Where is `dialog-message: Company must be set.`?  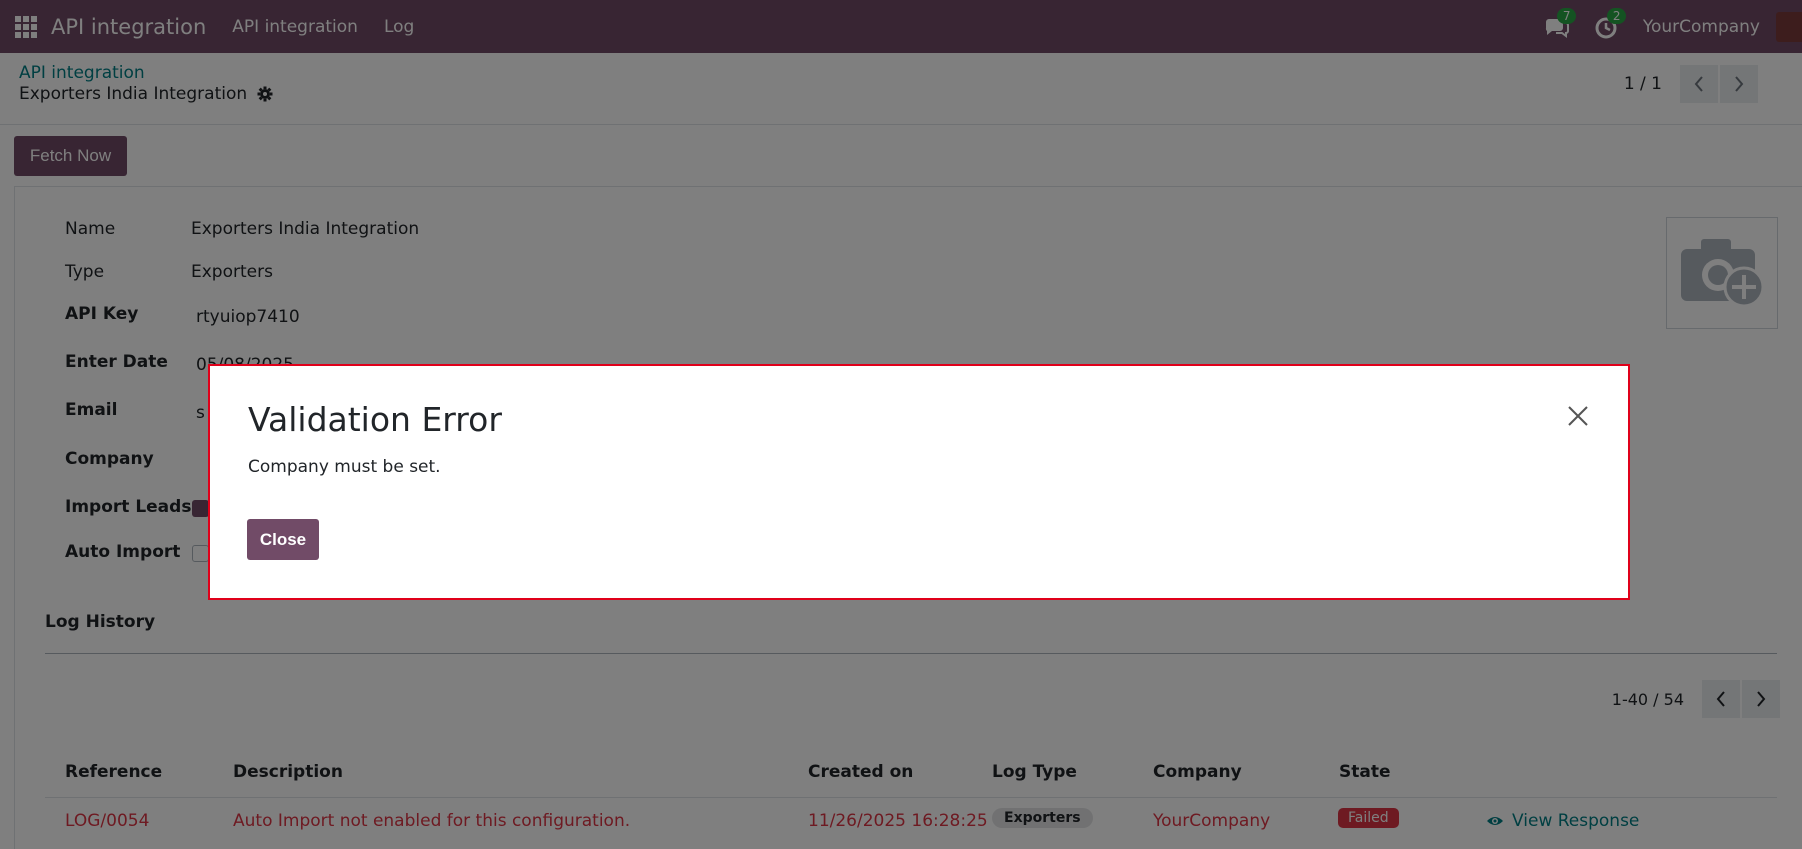
dialog-message: Company must be set. is located at coordinates (344, 467).